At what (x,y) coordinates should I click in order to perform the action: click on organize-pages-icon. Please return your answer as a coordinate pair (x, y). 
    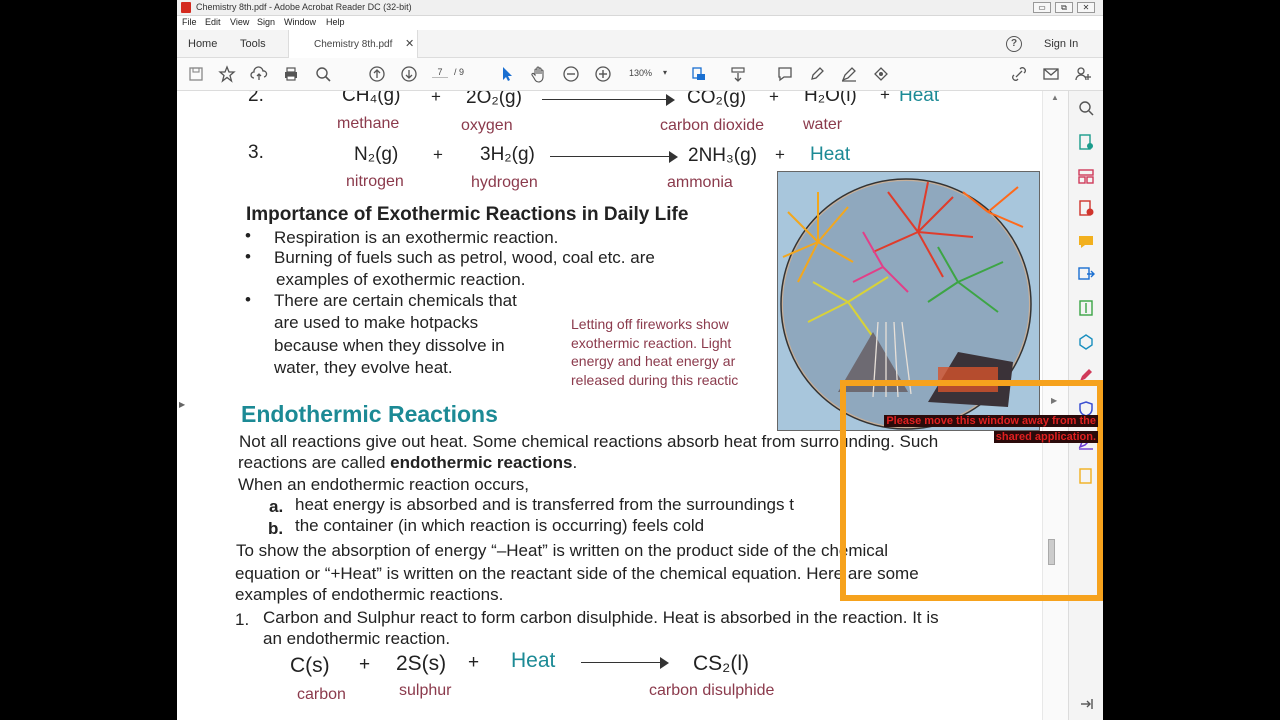
    Looking at the image, I should click on (1086, 176).